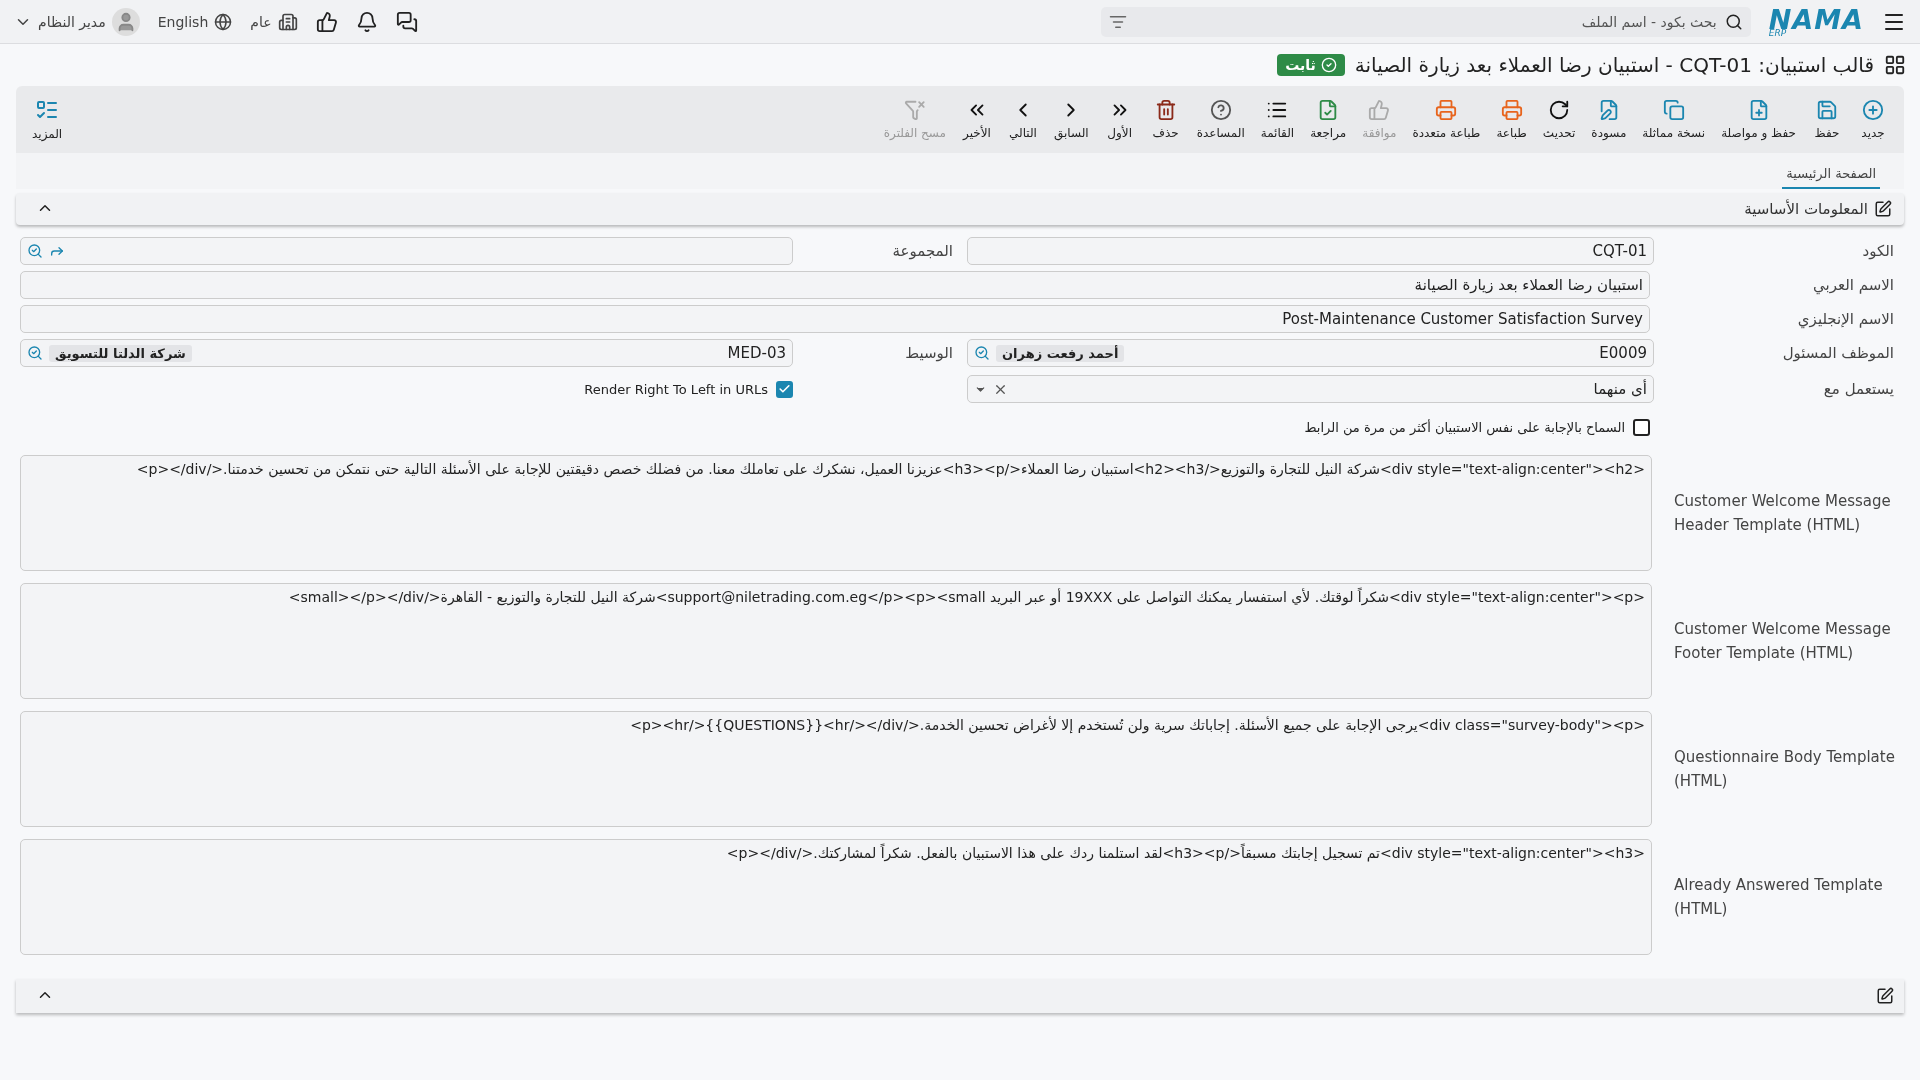  Describe the element at coordinates (183, 21) in the screenshot. I see `language-label: English` at that location.